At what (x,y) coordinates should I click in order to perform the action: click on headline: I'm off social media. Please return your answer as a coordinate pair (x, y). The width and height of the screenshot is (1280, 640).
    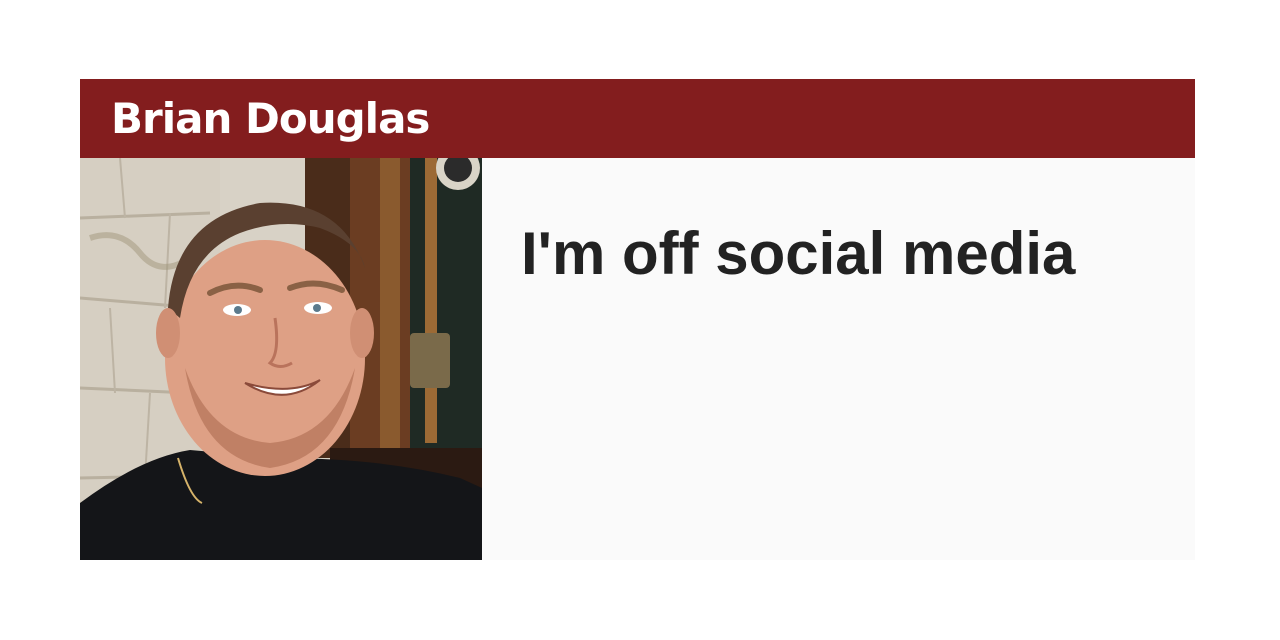
    Looking at the image, I should click on (798, 253).